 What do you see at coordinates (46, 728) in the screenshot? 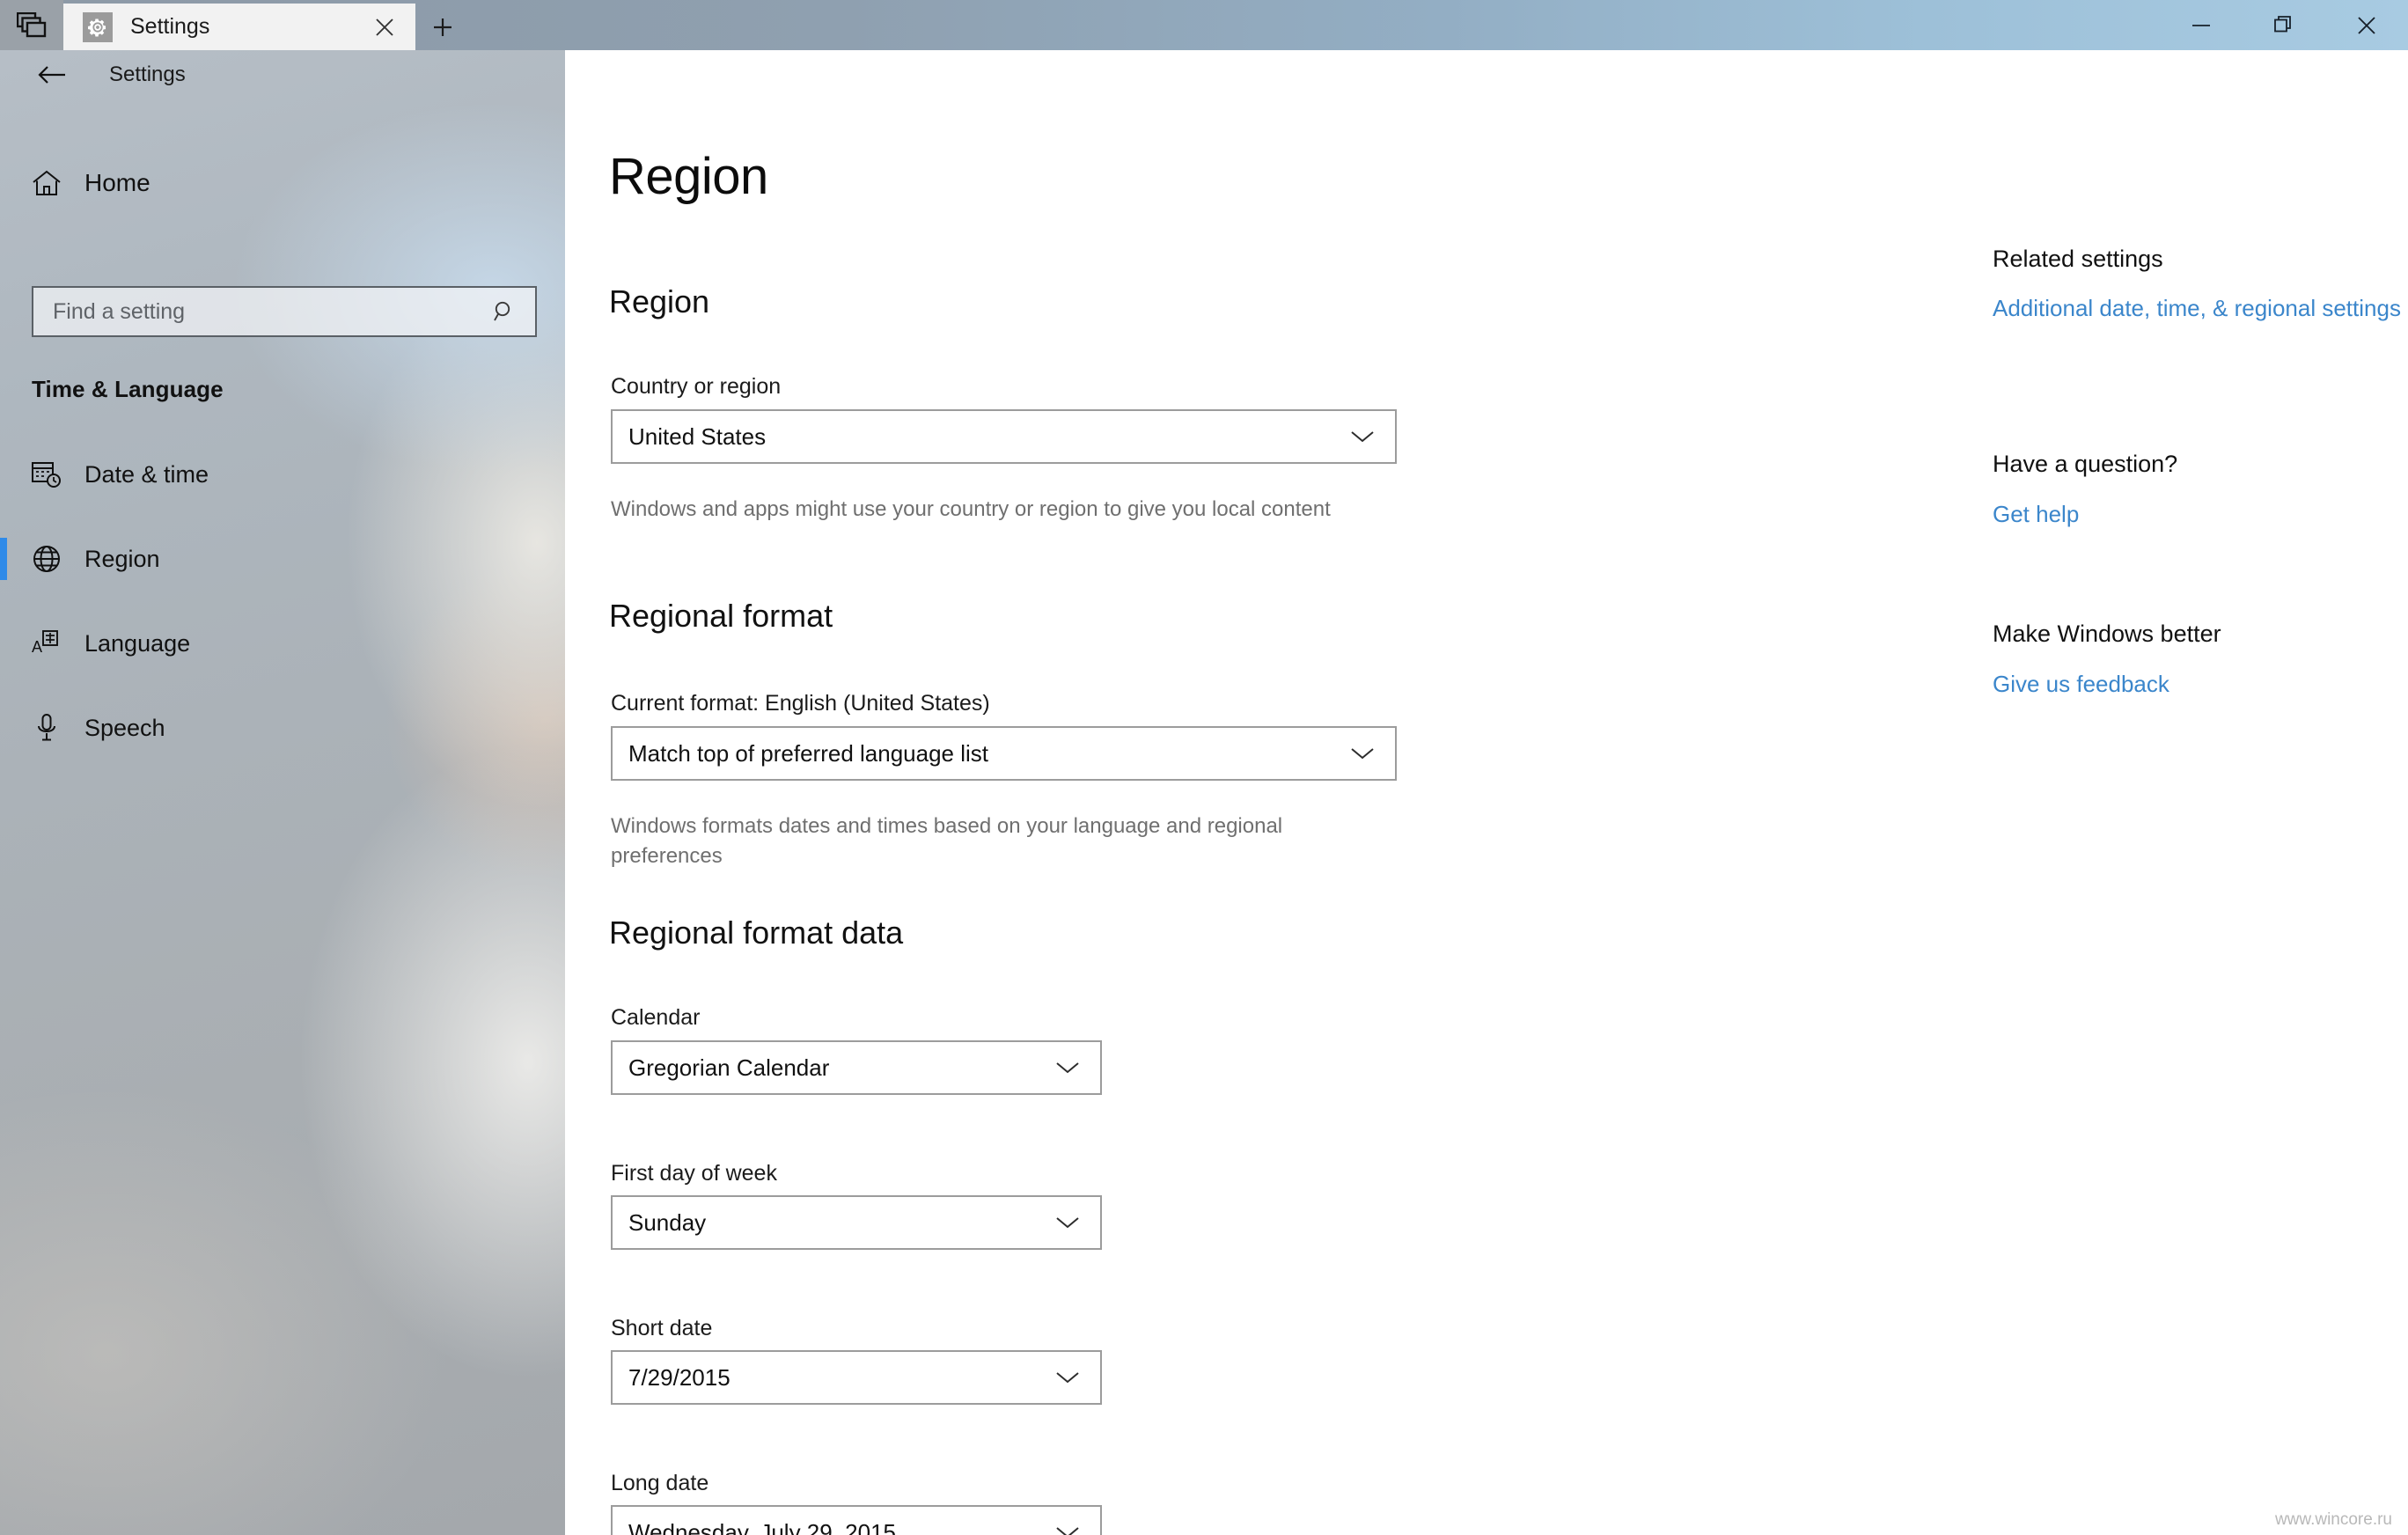
I see `microphone-icon` at bounding box center [46, 728].